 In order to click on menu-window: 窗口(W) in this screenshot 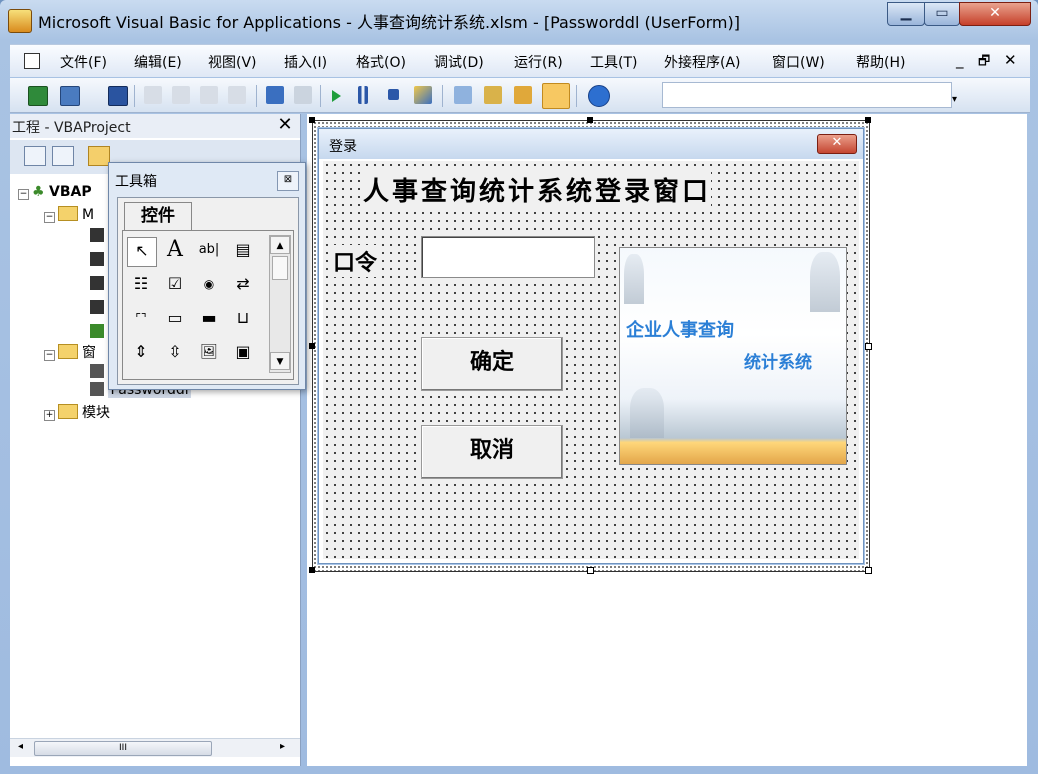, I will do `click(798, 62)`.